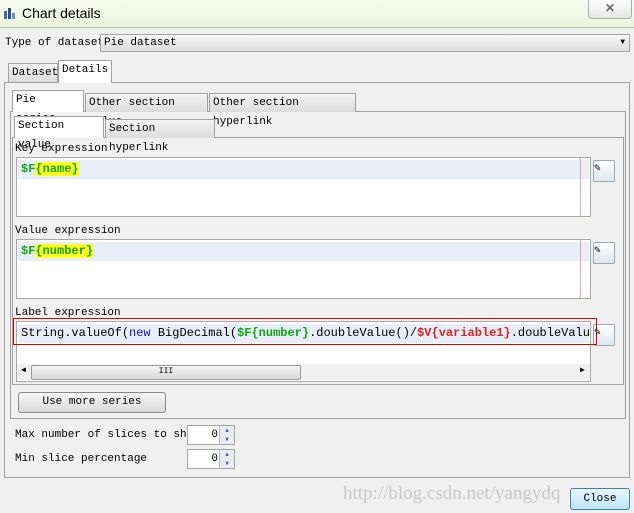 This screenshot has height=513, width=634. Describe the element at coordinates (81, 459) in the screenshot. I see `min-slice-label: Min slice percentage` at that location.